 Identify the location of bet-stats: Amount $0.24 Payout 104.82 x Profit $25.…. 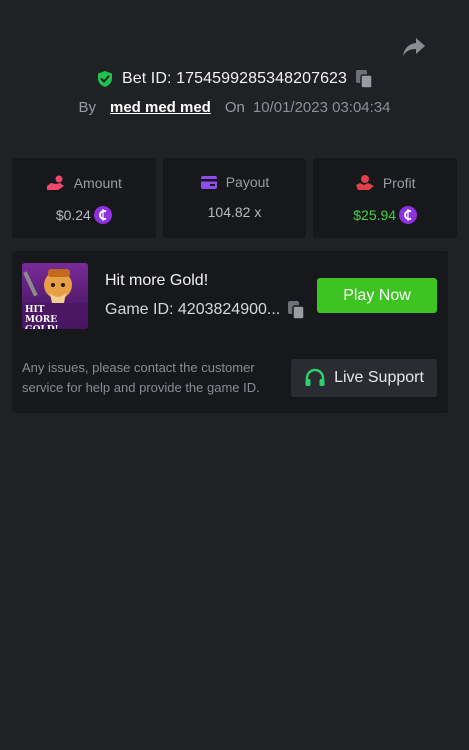
(235, 198).